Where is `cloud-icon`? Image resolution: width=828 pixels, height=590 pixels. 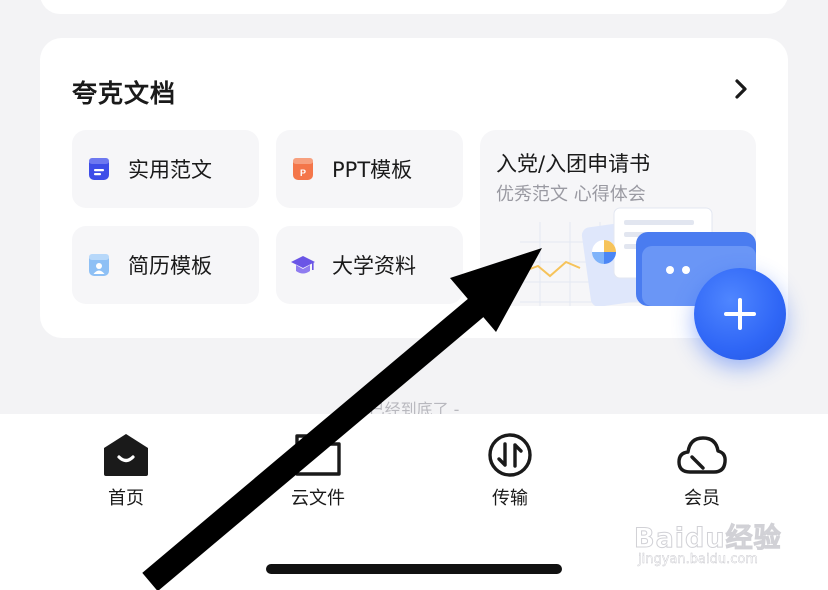 cloud-icon is located at coordinates (702, 455).